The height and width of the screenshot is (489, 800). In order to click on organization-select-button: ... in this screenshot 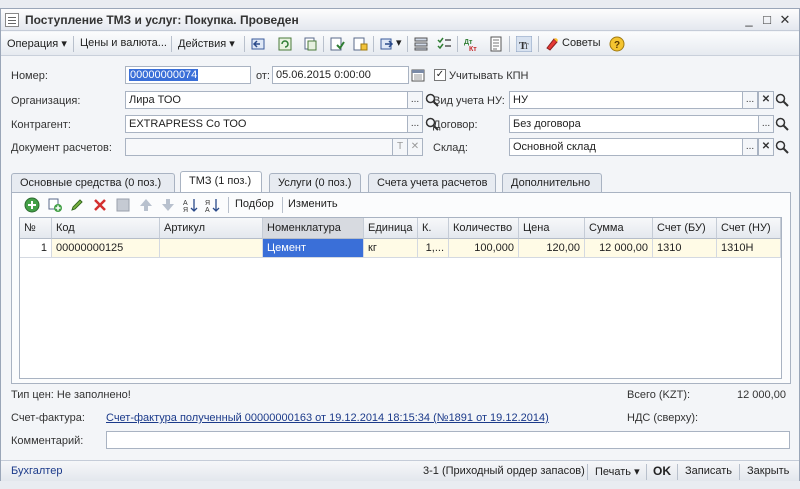, I will do `click(415, 100)`.